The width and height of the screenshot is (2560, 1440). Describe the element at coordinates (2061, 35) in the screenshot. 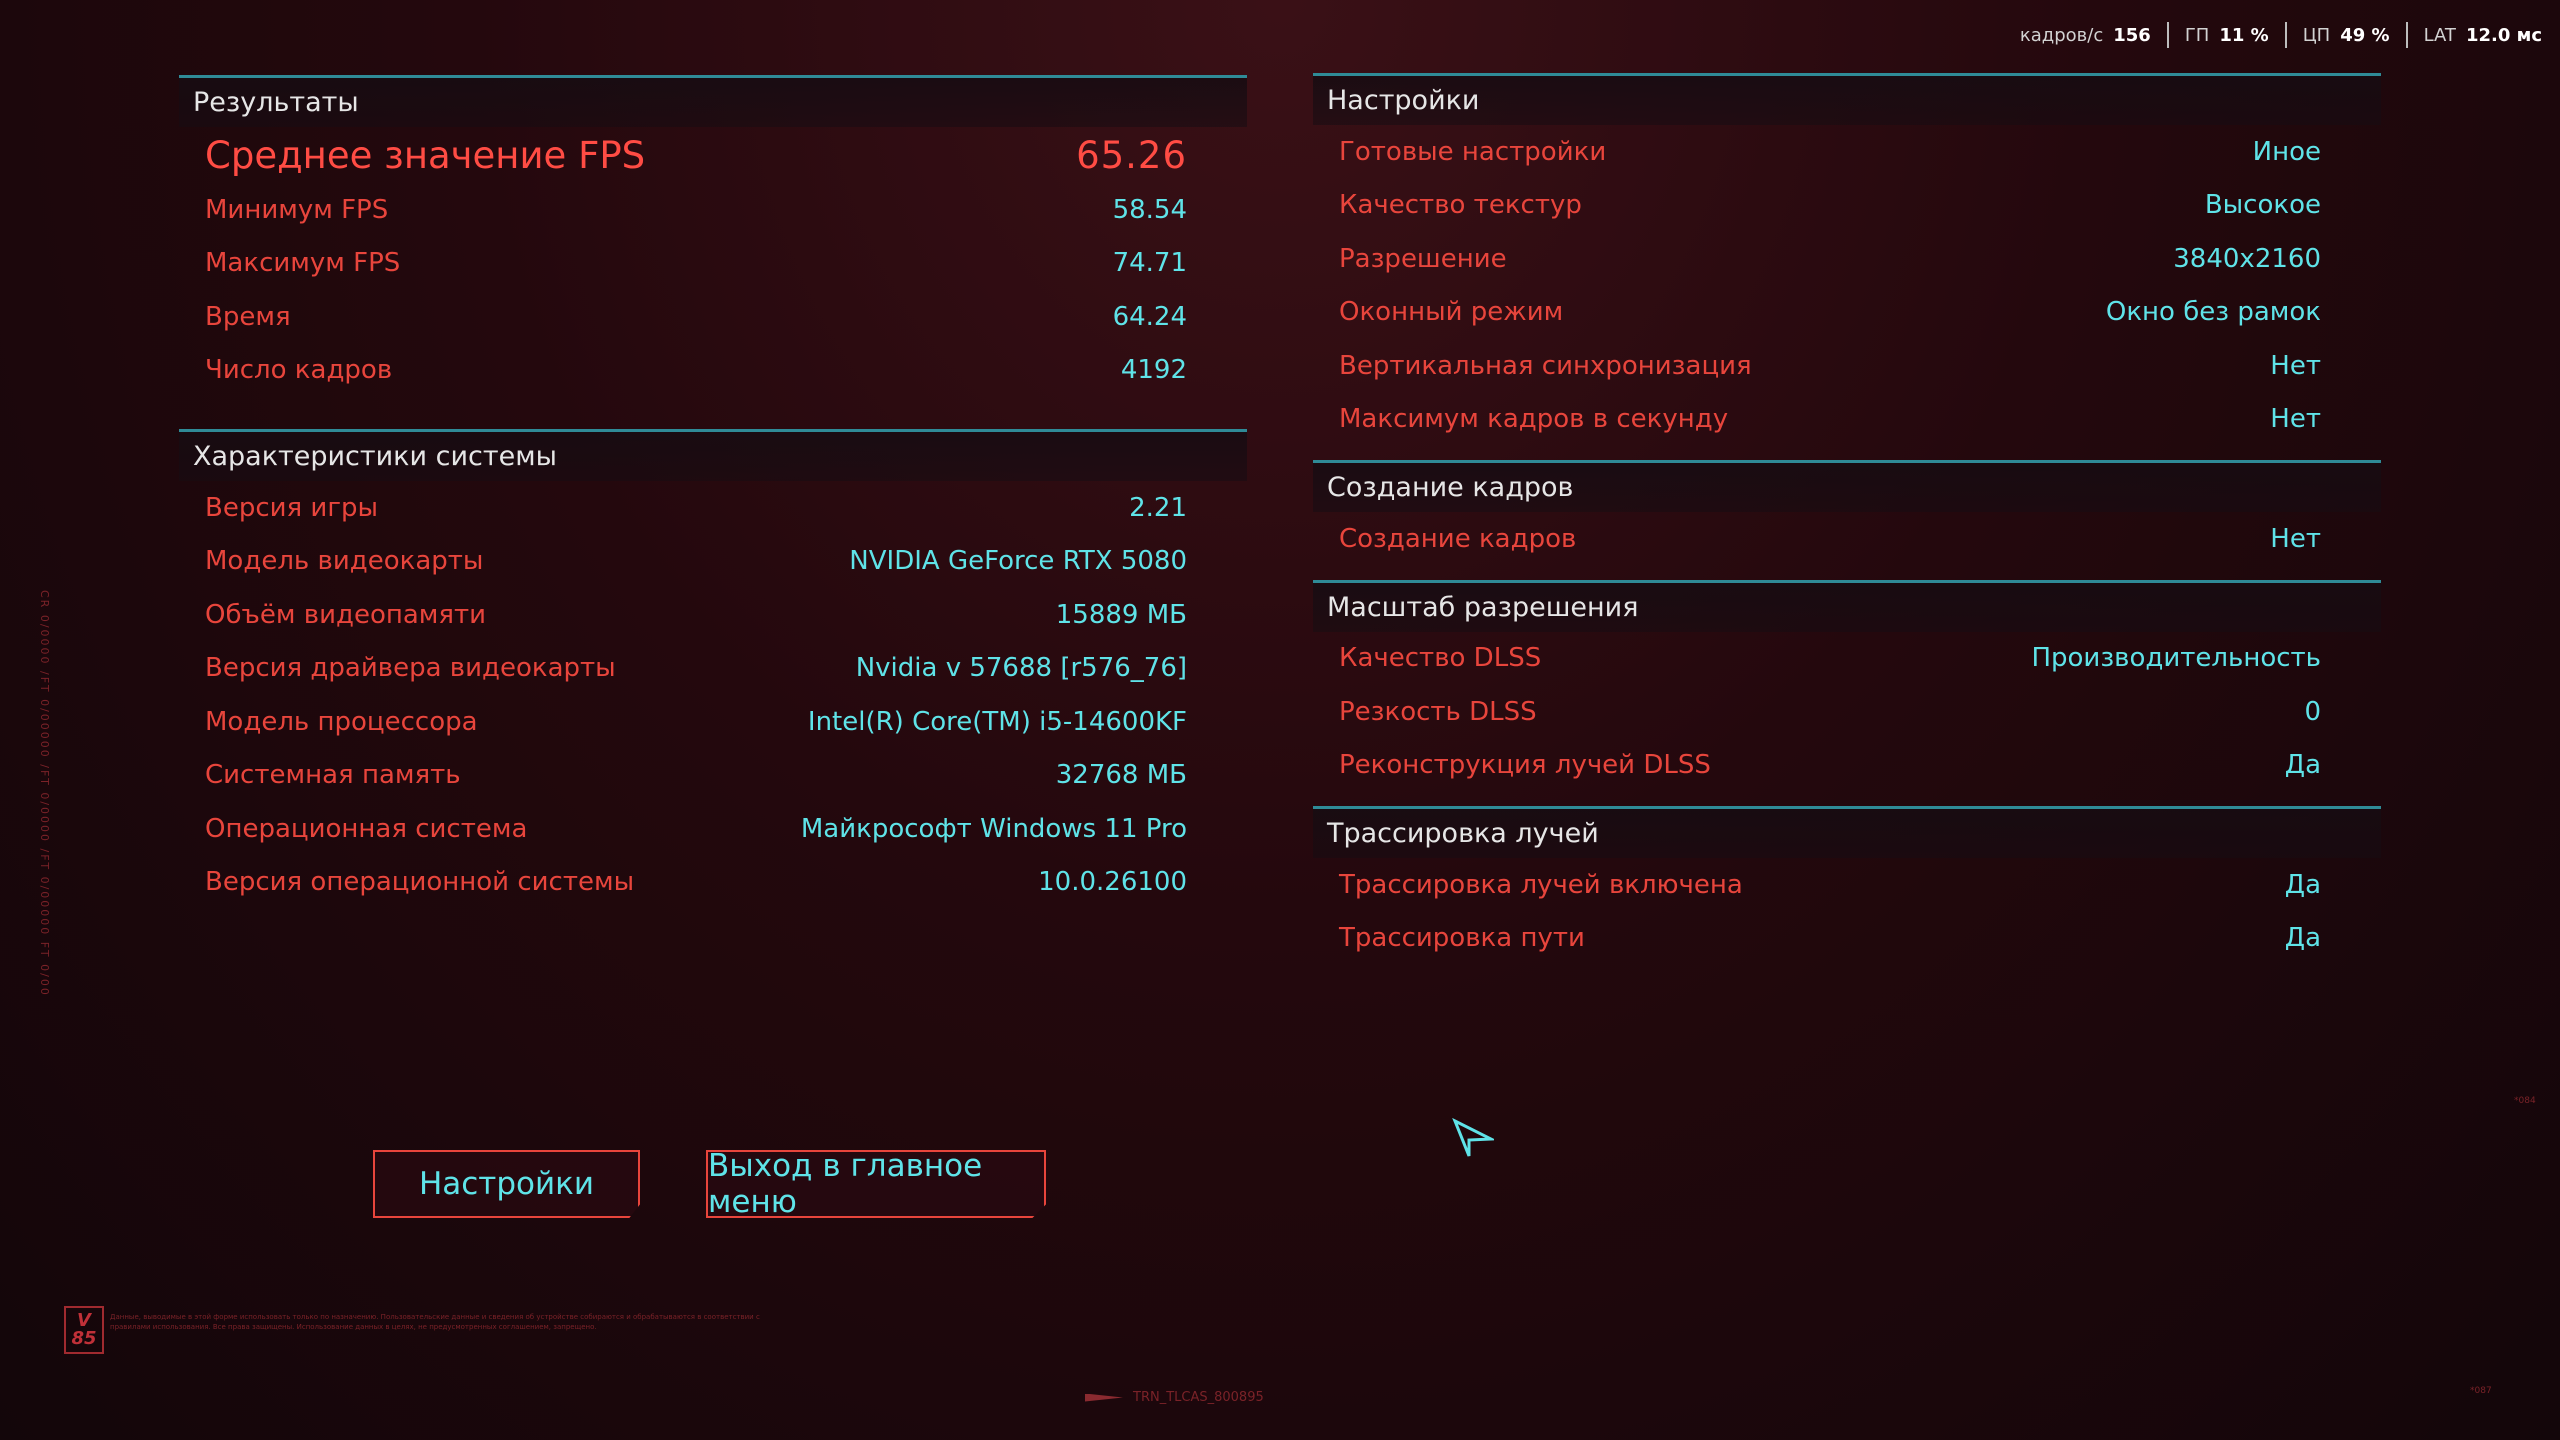

I see `fps-label: кадров/с` at that location.